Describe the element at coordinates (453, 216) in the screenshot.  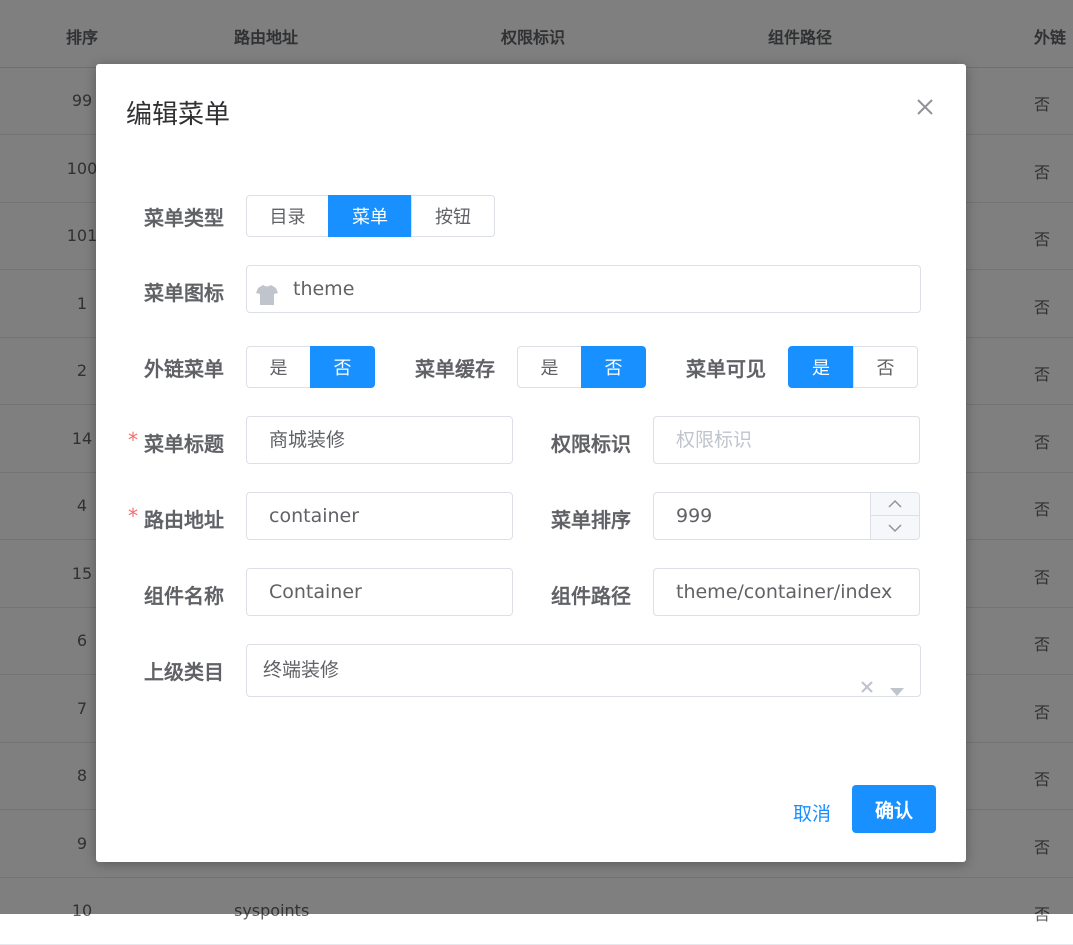
I see `menu-type-button: 按钮` at that location.